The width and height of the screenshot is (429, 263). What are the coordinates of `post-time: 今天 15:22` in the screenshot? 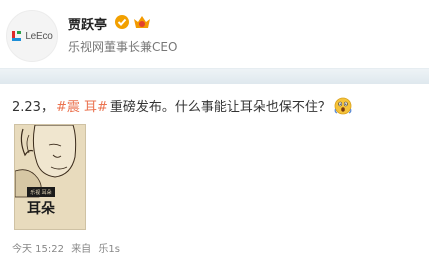 It's located at (38, 249).